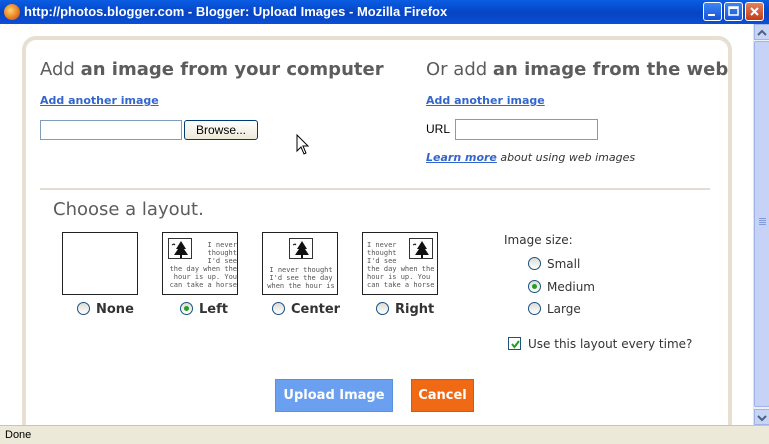  What do you see at coordinates (538, 240) in the screenshot?
I see `image-size-label: Image size:` at bounding box center [538, 240].